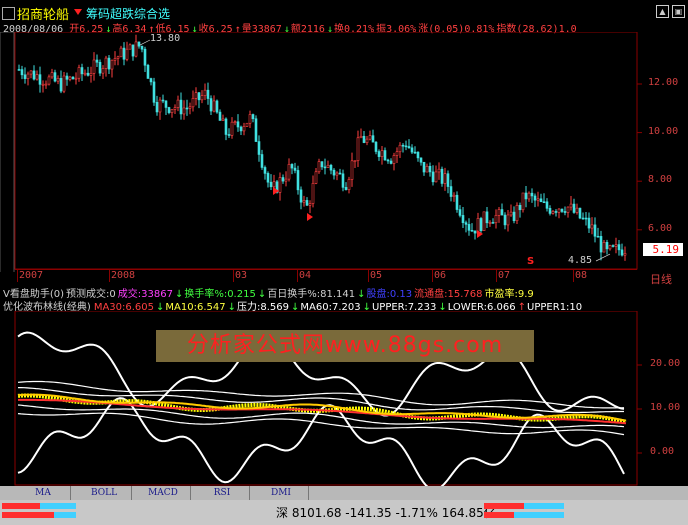 This screenshot has height=525, width=688. What do you see at coordinates (58, 506) in the screenshot?
I see `down-ratio-bar` at bounding box center [58, 506].